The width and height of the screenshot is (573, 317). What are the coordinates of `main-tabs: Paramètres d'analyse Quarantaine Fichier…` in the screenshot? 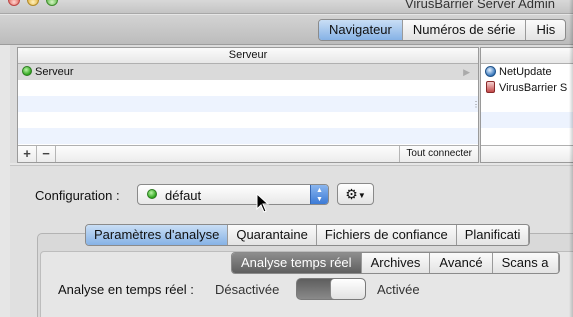 It's located at (308, 235).